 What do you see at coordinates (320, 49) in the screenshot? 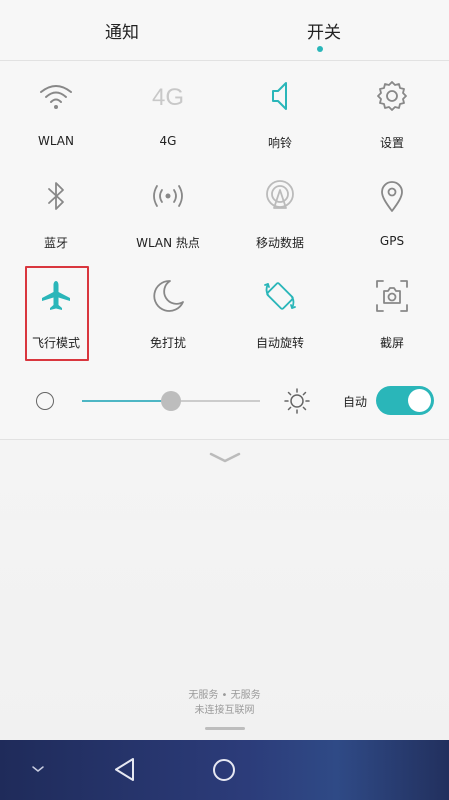
I see `active-tab-indicator` at bounding box center [320, 49].